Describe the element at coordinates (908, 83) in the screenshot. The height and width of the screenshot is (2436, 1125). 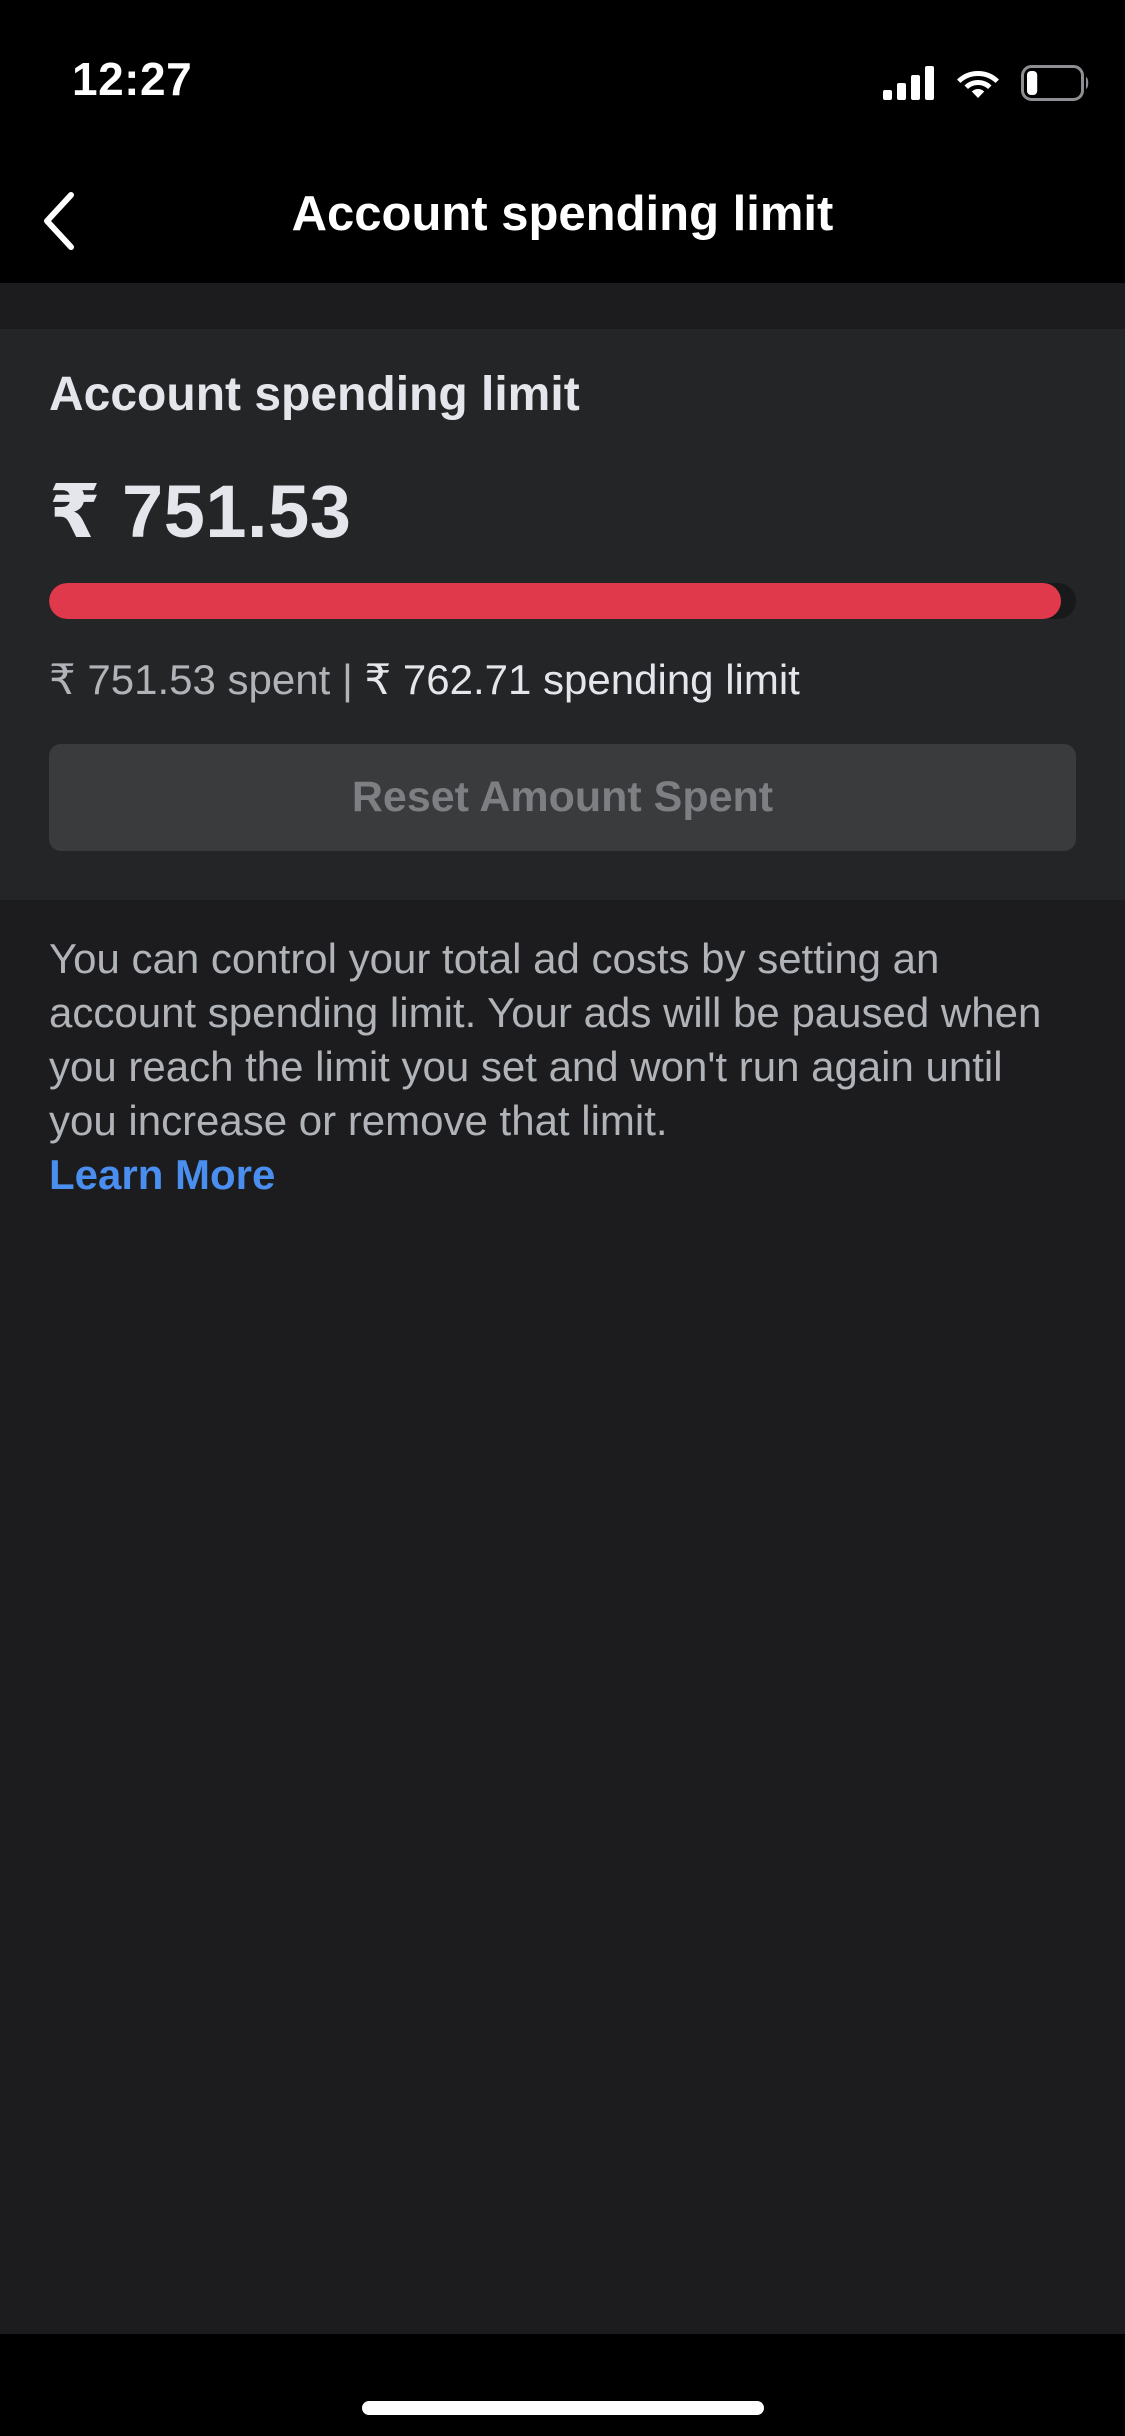
I see `cellular-signal-icon` at that location.